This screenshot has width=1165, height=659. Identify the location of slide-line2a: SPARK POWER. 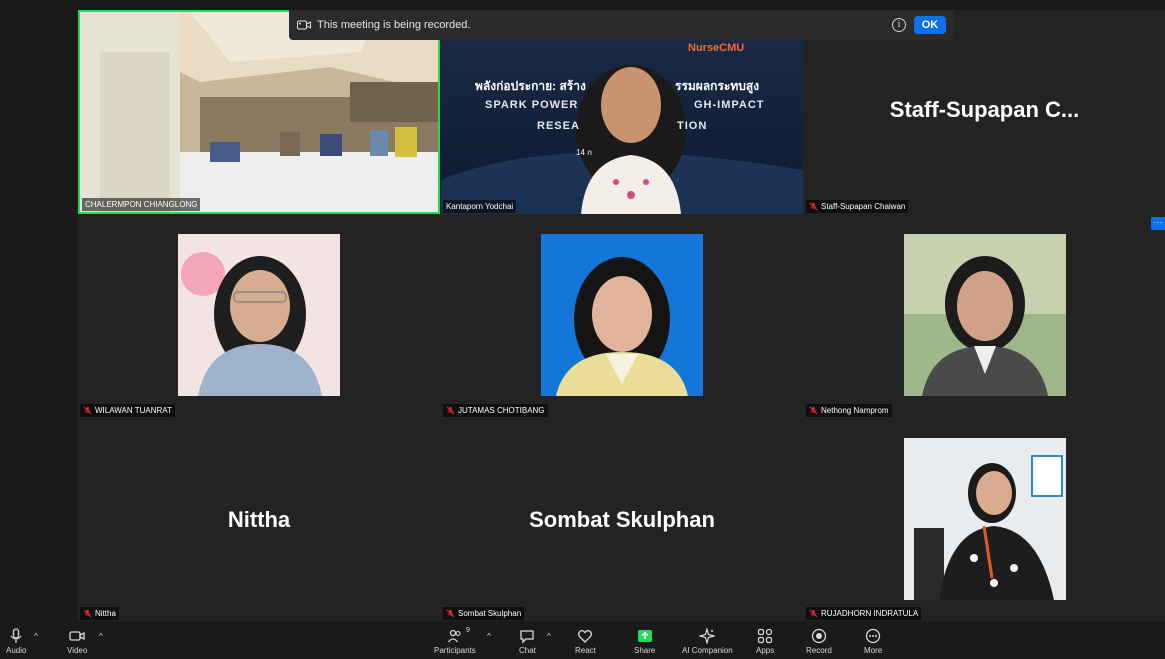
(532, 105).